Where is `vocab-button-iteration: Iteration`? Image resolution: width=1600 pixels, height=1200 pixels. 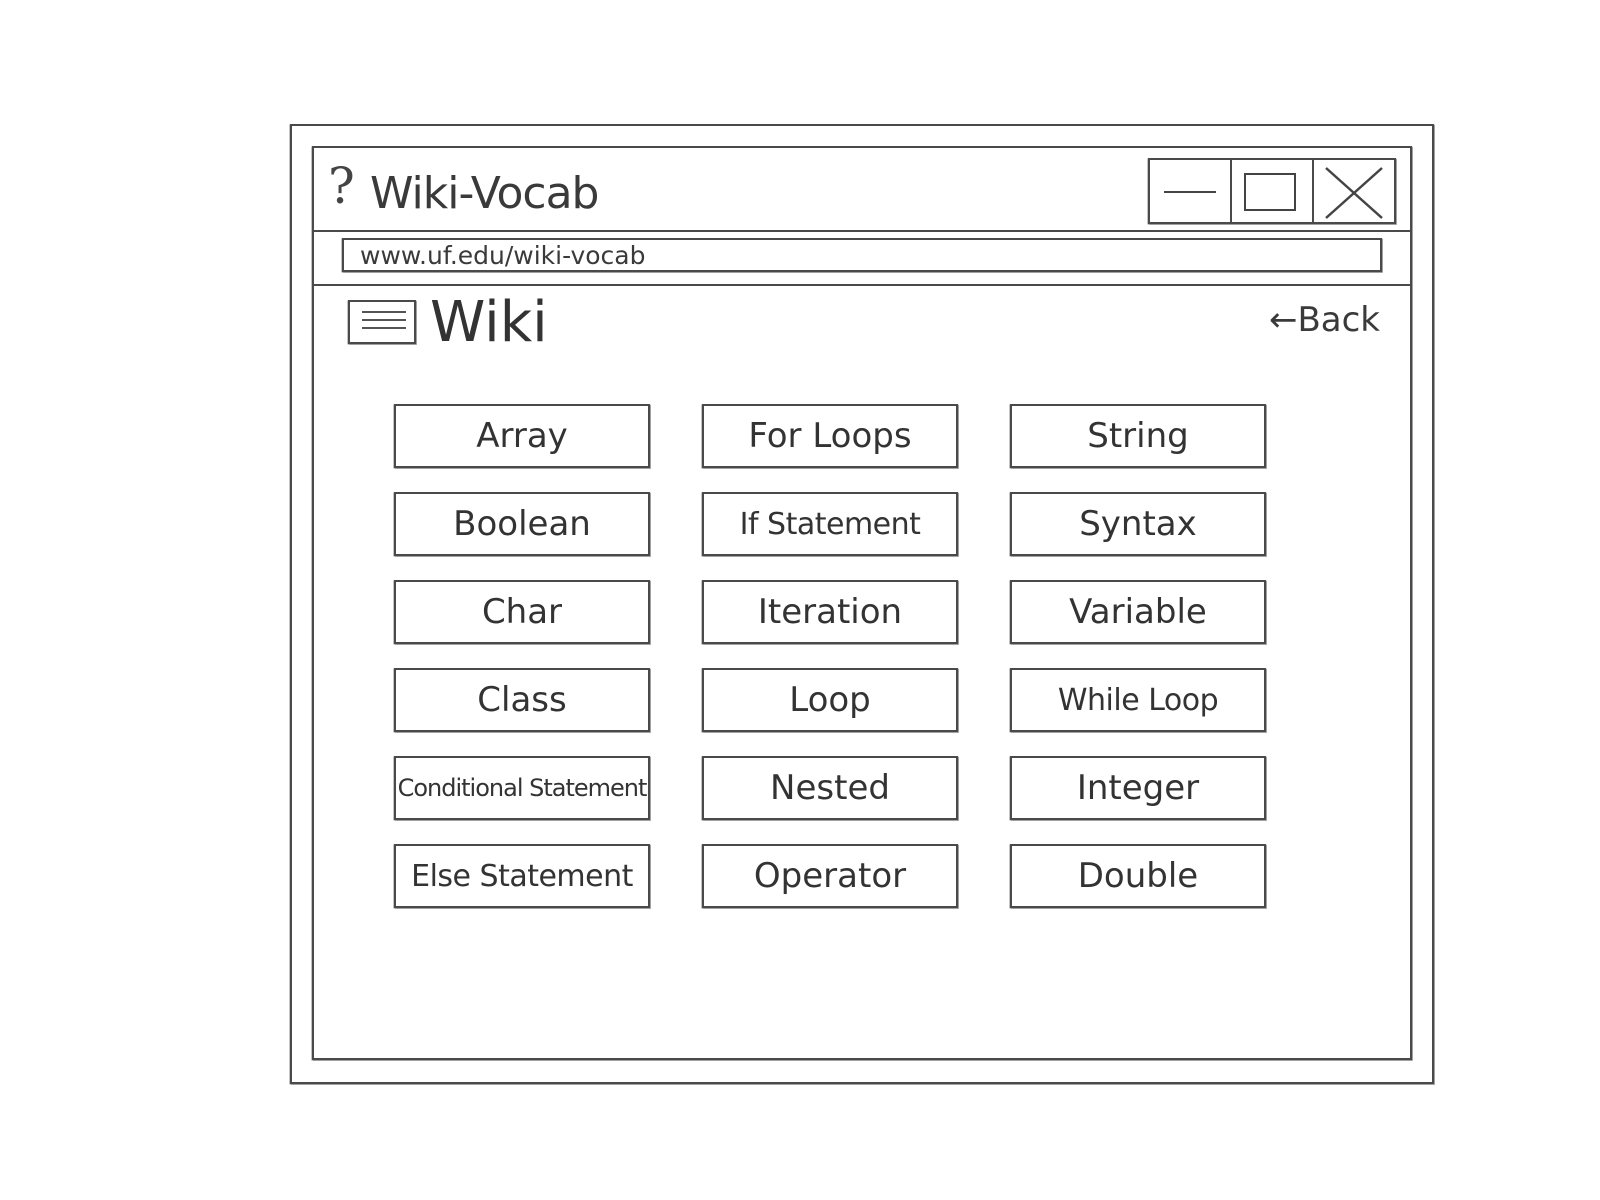 vocab-button-iteration: Iteration is located at coordinates (830, 612).